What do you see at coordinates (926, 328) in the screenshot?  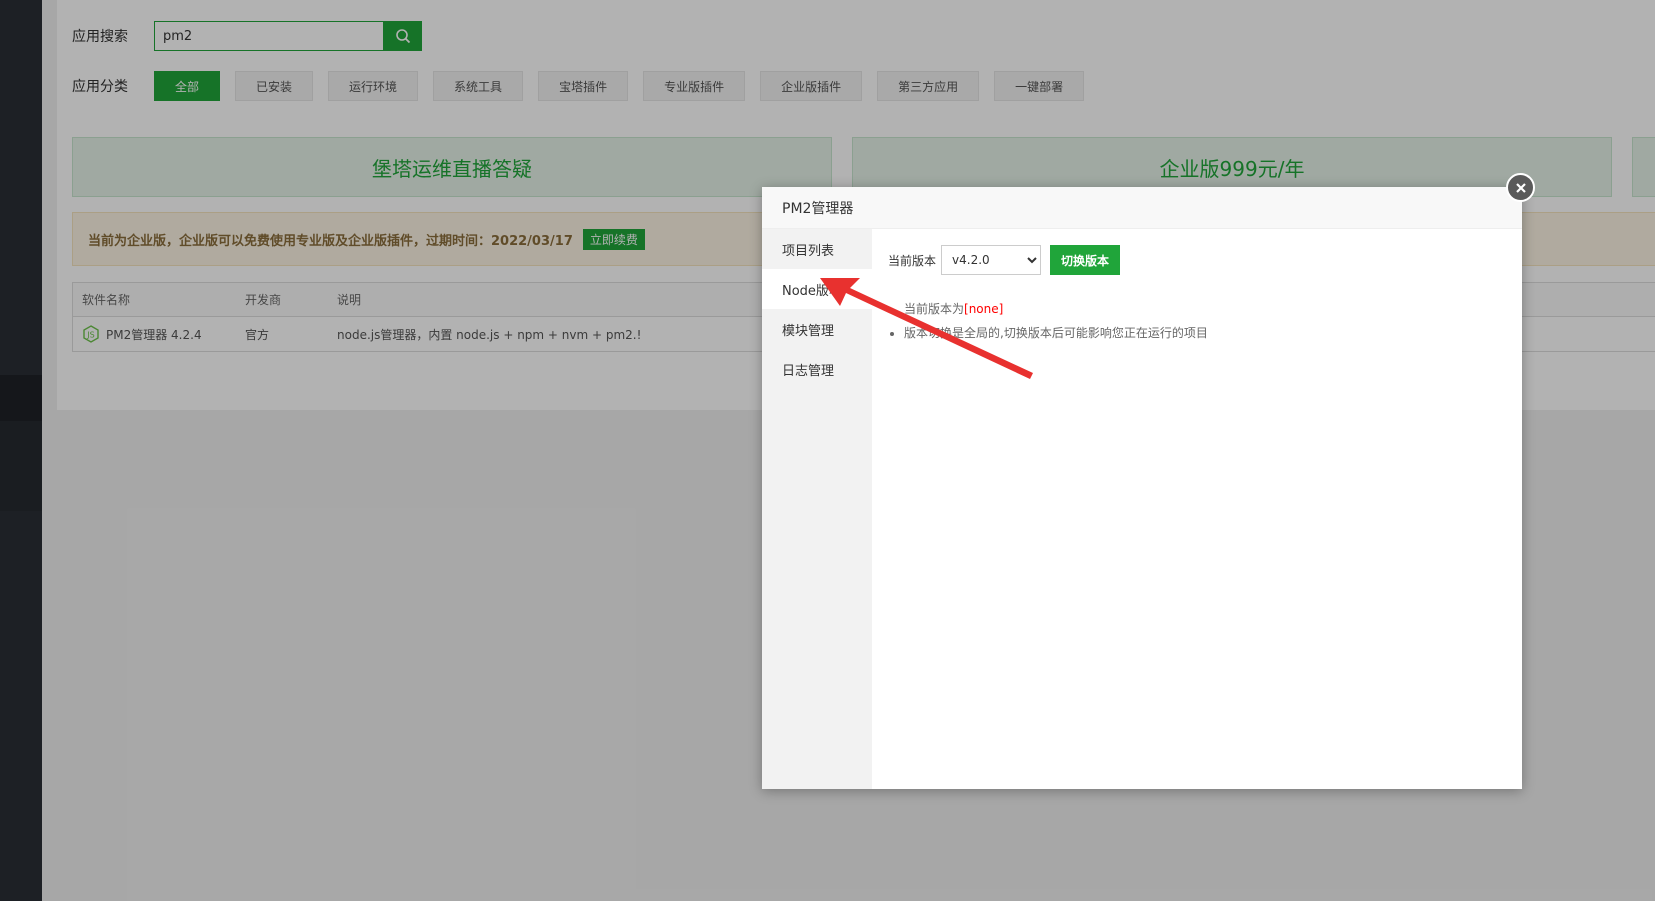 I see `red-arrow-annotation` at bounding box center [926, 328].